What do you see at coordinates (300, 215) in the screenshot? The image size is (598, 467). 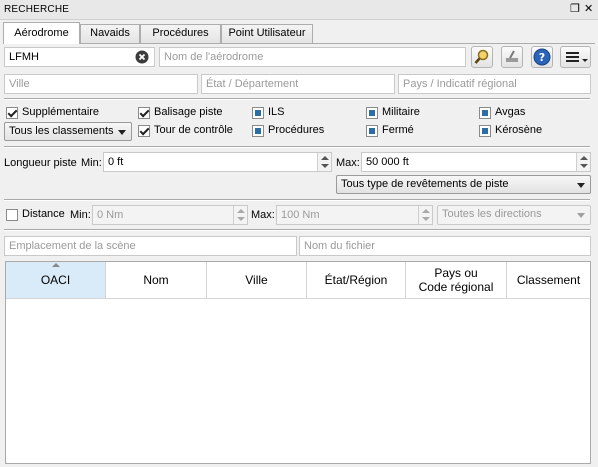 I see `distance-max-value: 100 Nm` at bounding box center [300, 215].